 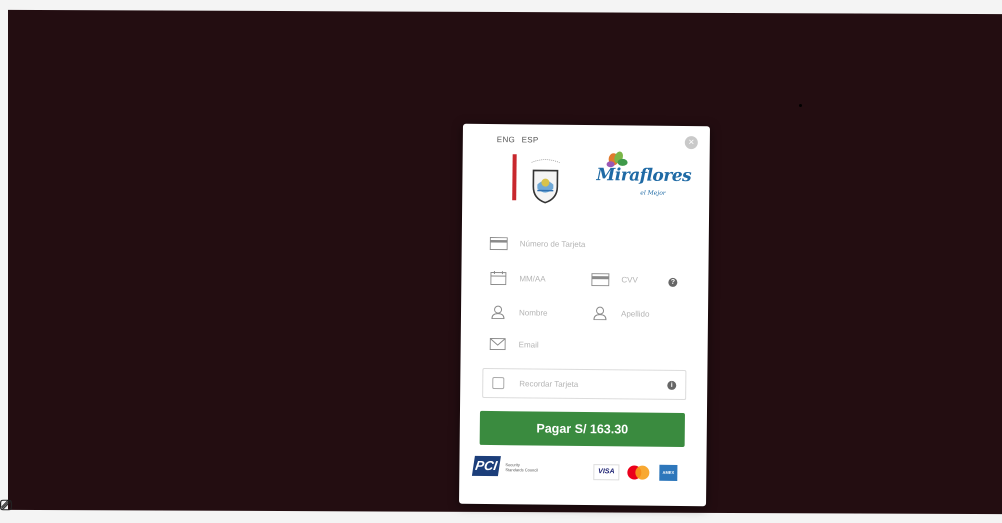 I want to click on merchant-logos: Miraflores el Mejor, so click(x=601, y=179).